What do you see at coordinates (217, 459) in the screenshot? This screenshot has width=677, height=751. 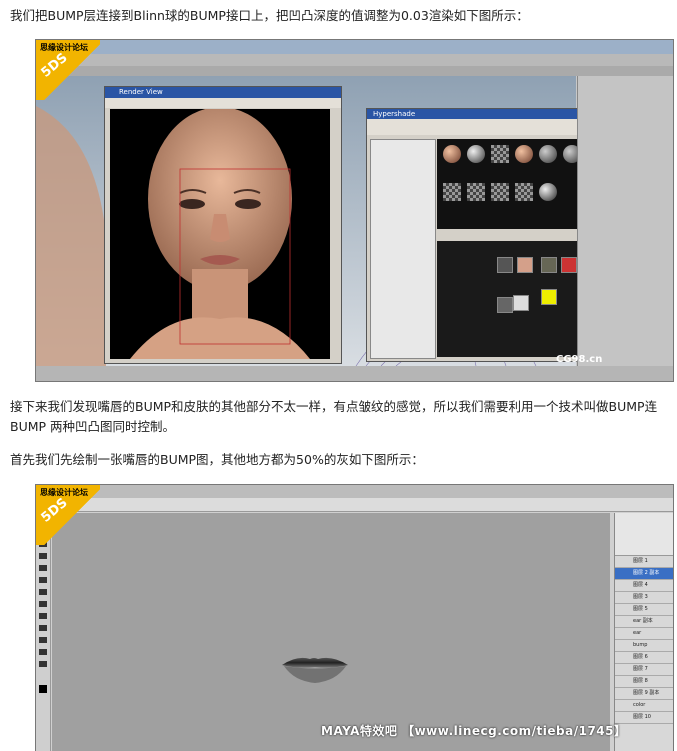 I see `paragraph-lip-bump: 首先我们先绘制一张嘴唇的BUMP图，其他地方都为50%的灰如下图所示：` at bounding box center [217, 459].